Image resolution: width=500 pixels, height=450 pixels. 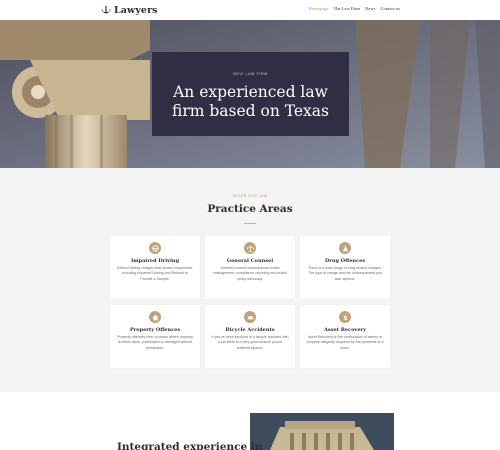 What do you see at coordinates (250, 261) in the screenshot?
I see `card-title: General Counsel` at bounding box center [250, 261].